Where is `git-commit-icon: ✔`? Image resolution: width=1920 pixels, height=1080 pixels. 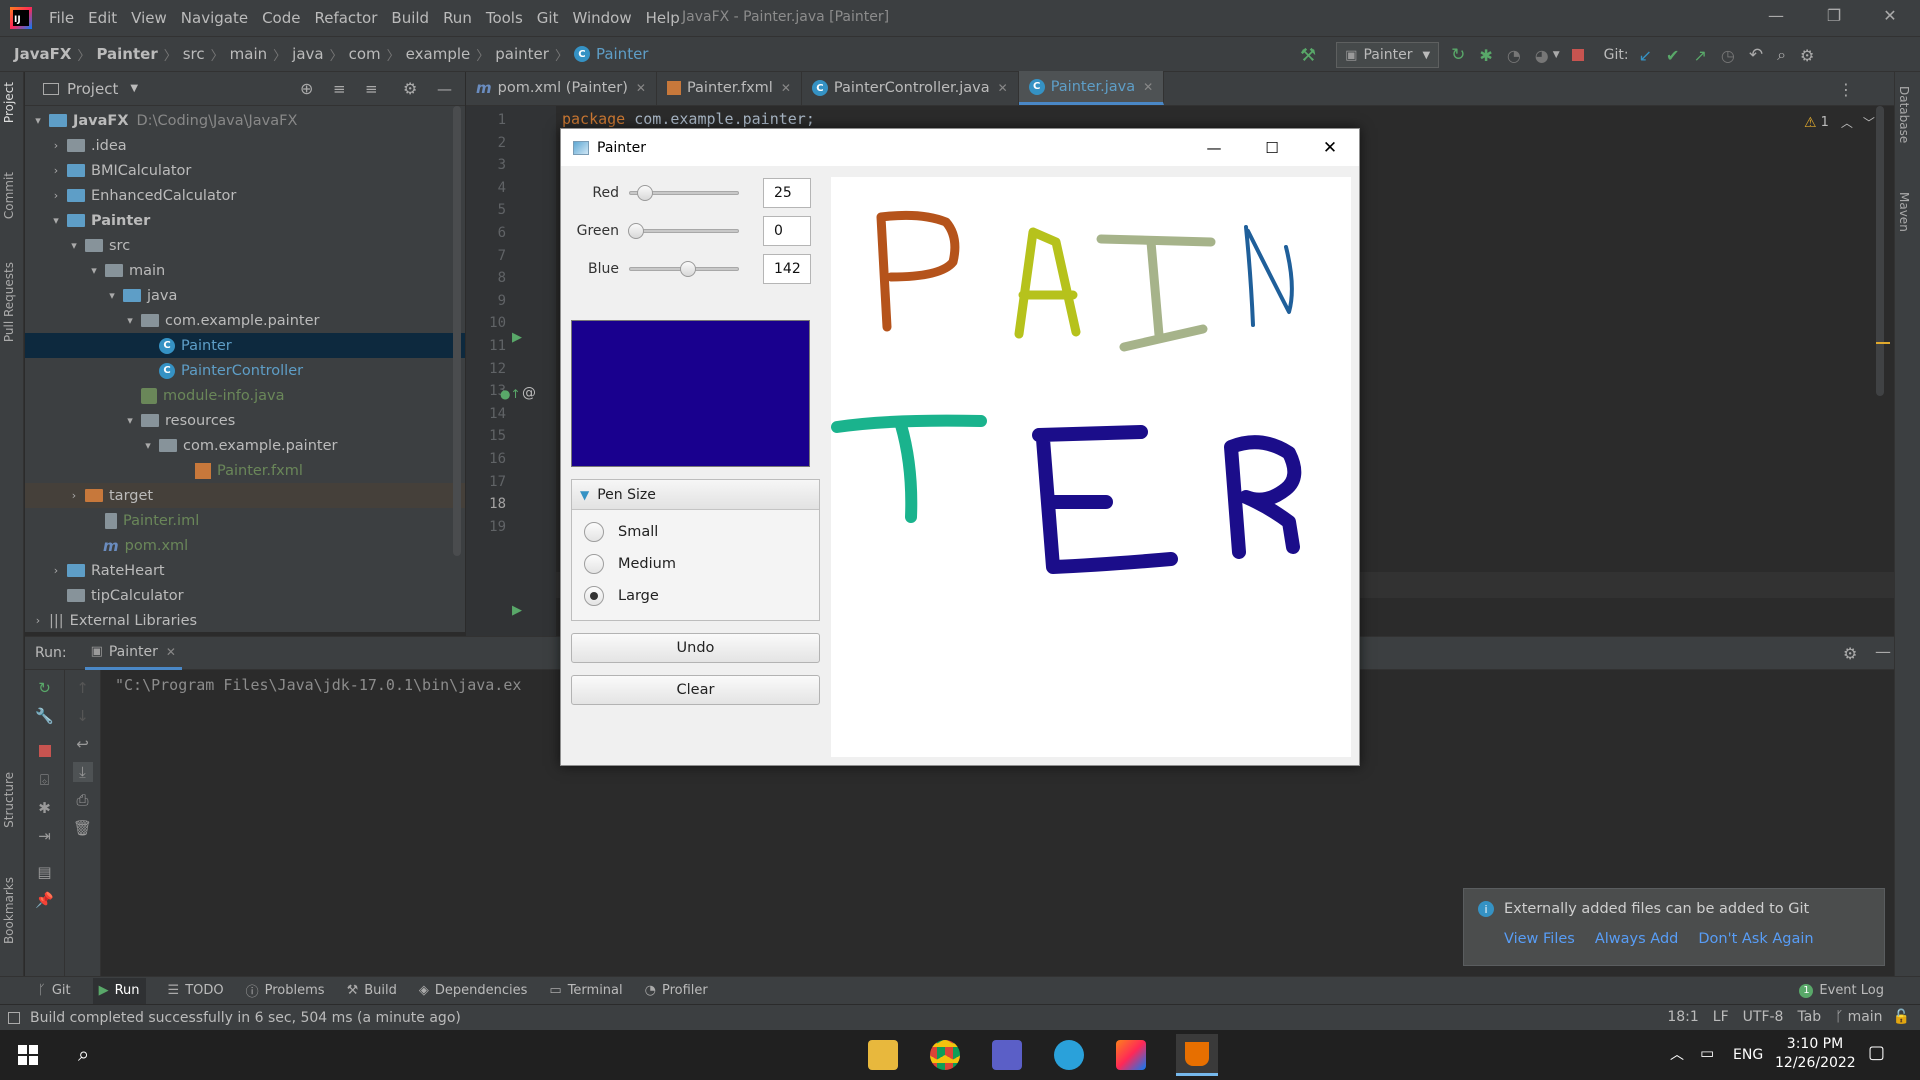 git-commit-icon: ✔ is located at coordinates (1672, 55).